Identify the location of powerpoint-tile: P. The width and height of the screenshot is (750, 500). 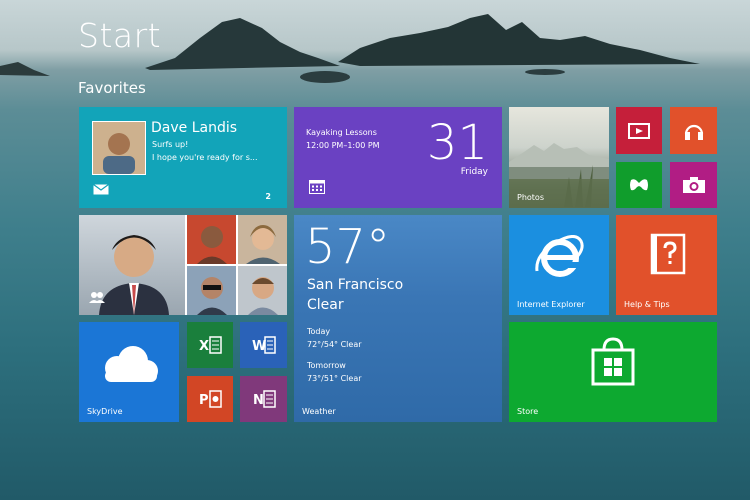
(210, 399).